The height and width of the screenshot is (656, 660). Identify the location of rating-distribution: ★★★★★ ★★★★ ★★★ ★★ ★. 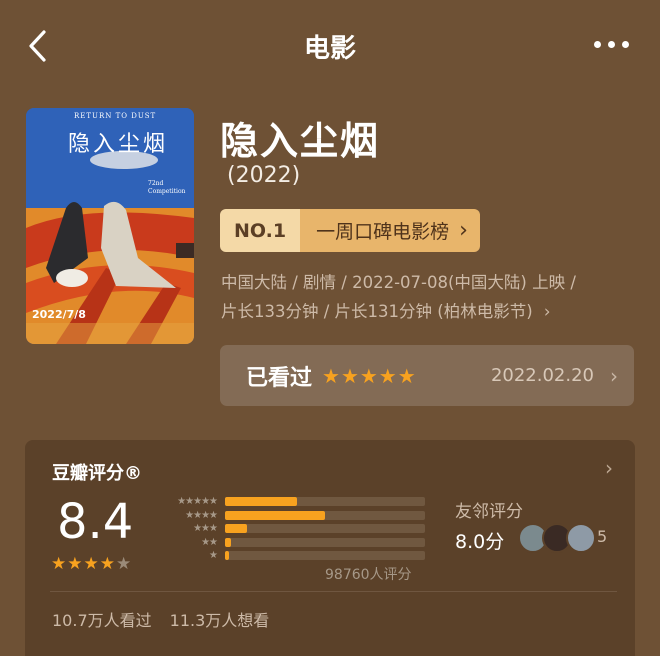
(295, 529).